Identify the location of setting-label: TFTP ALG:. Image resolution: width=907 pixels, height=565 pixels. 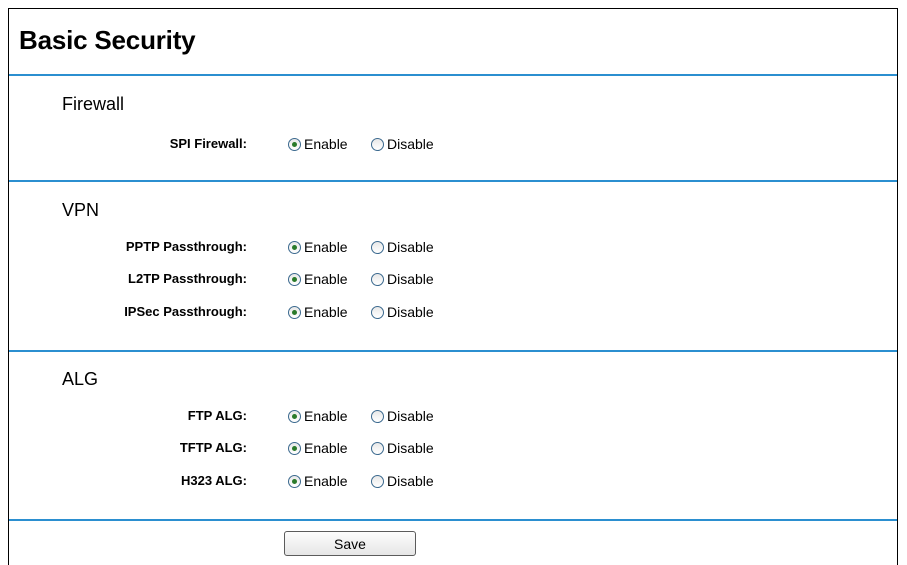
(213, 447).